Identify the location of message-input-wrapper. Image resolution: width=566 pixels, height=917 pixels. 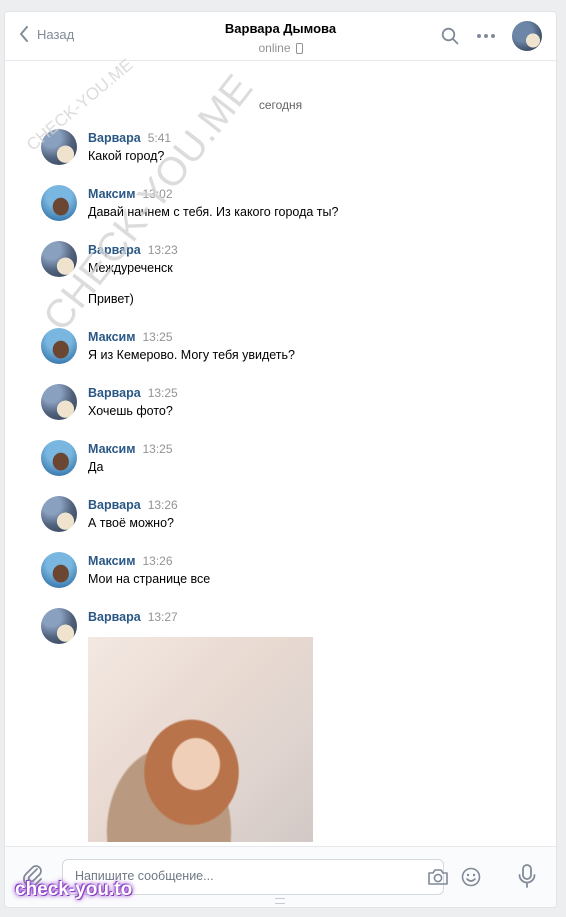
(271, 877).